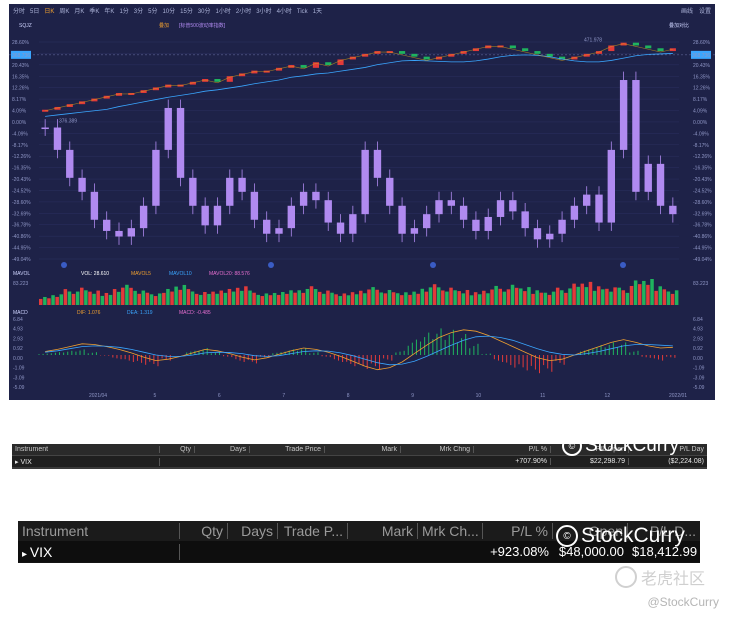  I want to click on y-tick-left: 28.60%, so click(21, 43).